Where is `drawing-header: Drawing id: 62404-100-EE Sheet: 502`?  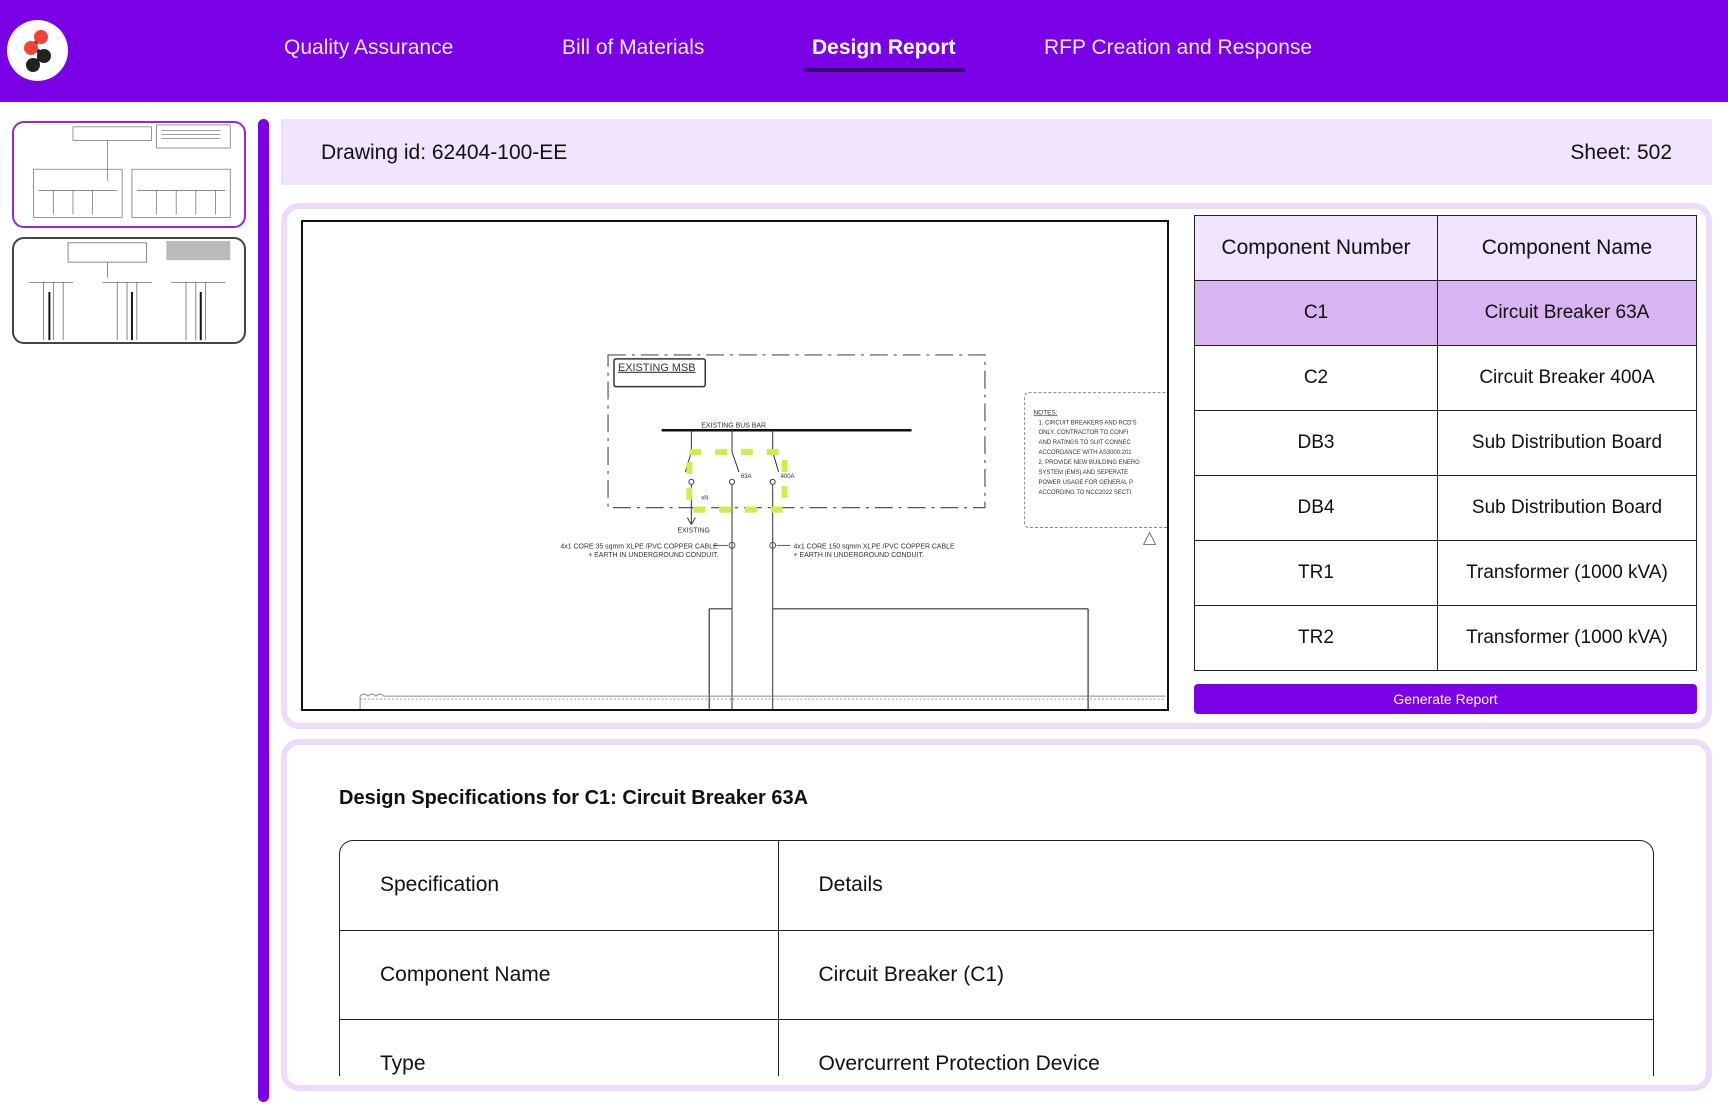 drawing-header: Drawing id: 62404-100-EE Sheet: 502 is located at coordinates (996, 152).